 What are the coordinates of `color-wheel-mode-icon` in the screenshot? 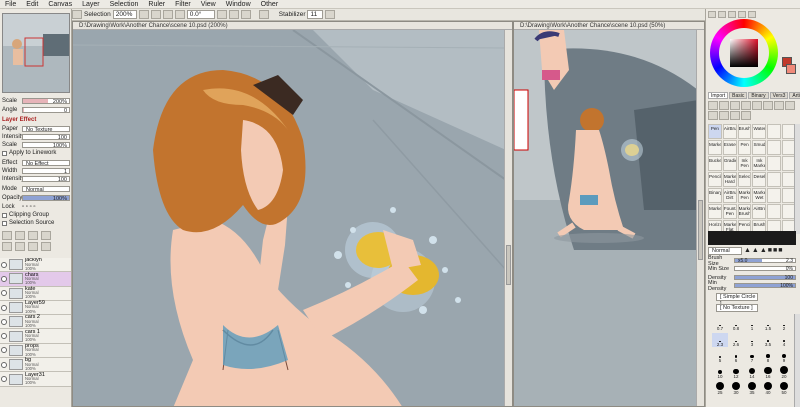 It's located at (712, 14).